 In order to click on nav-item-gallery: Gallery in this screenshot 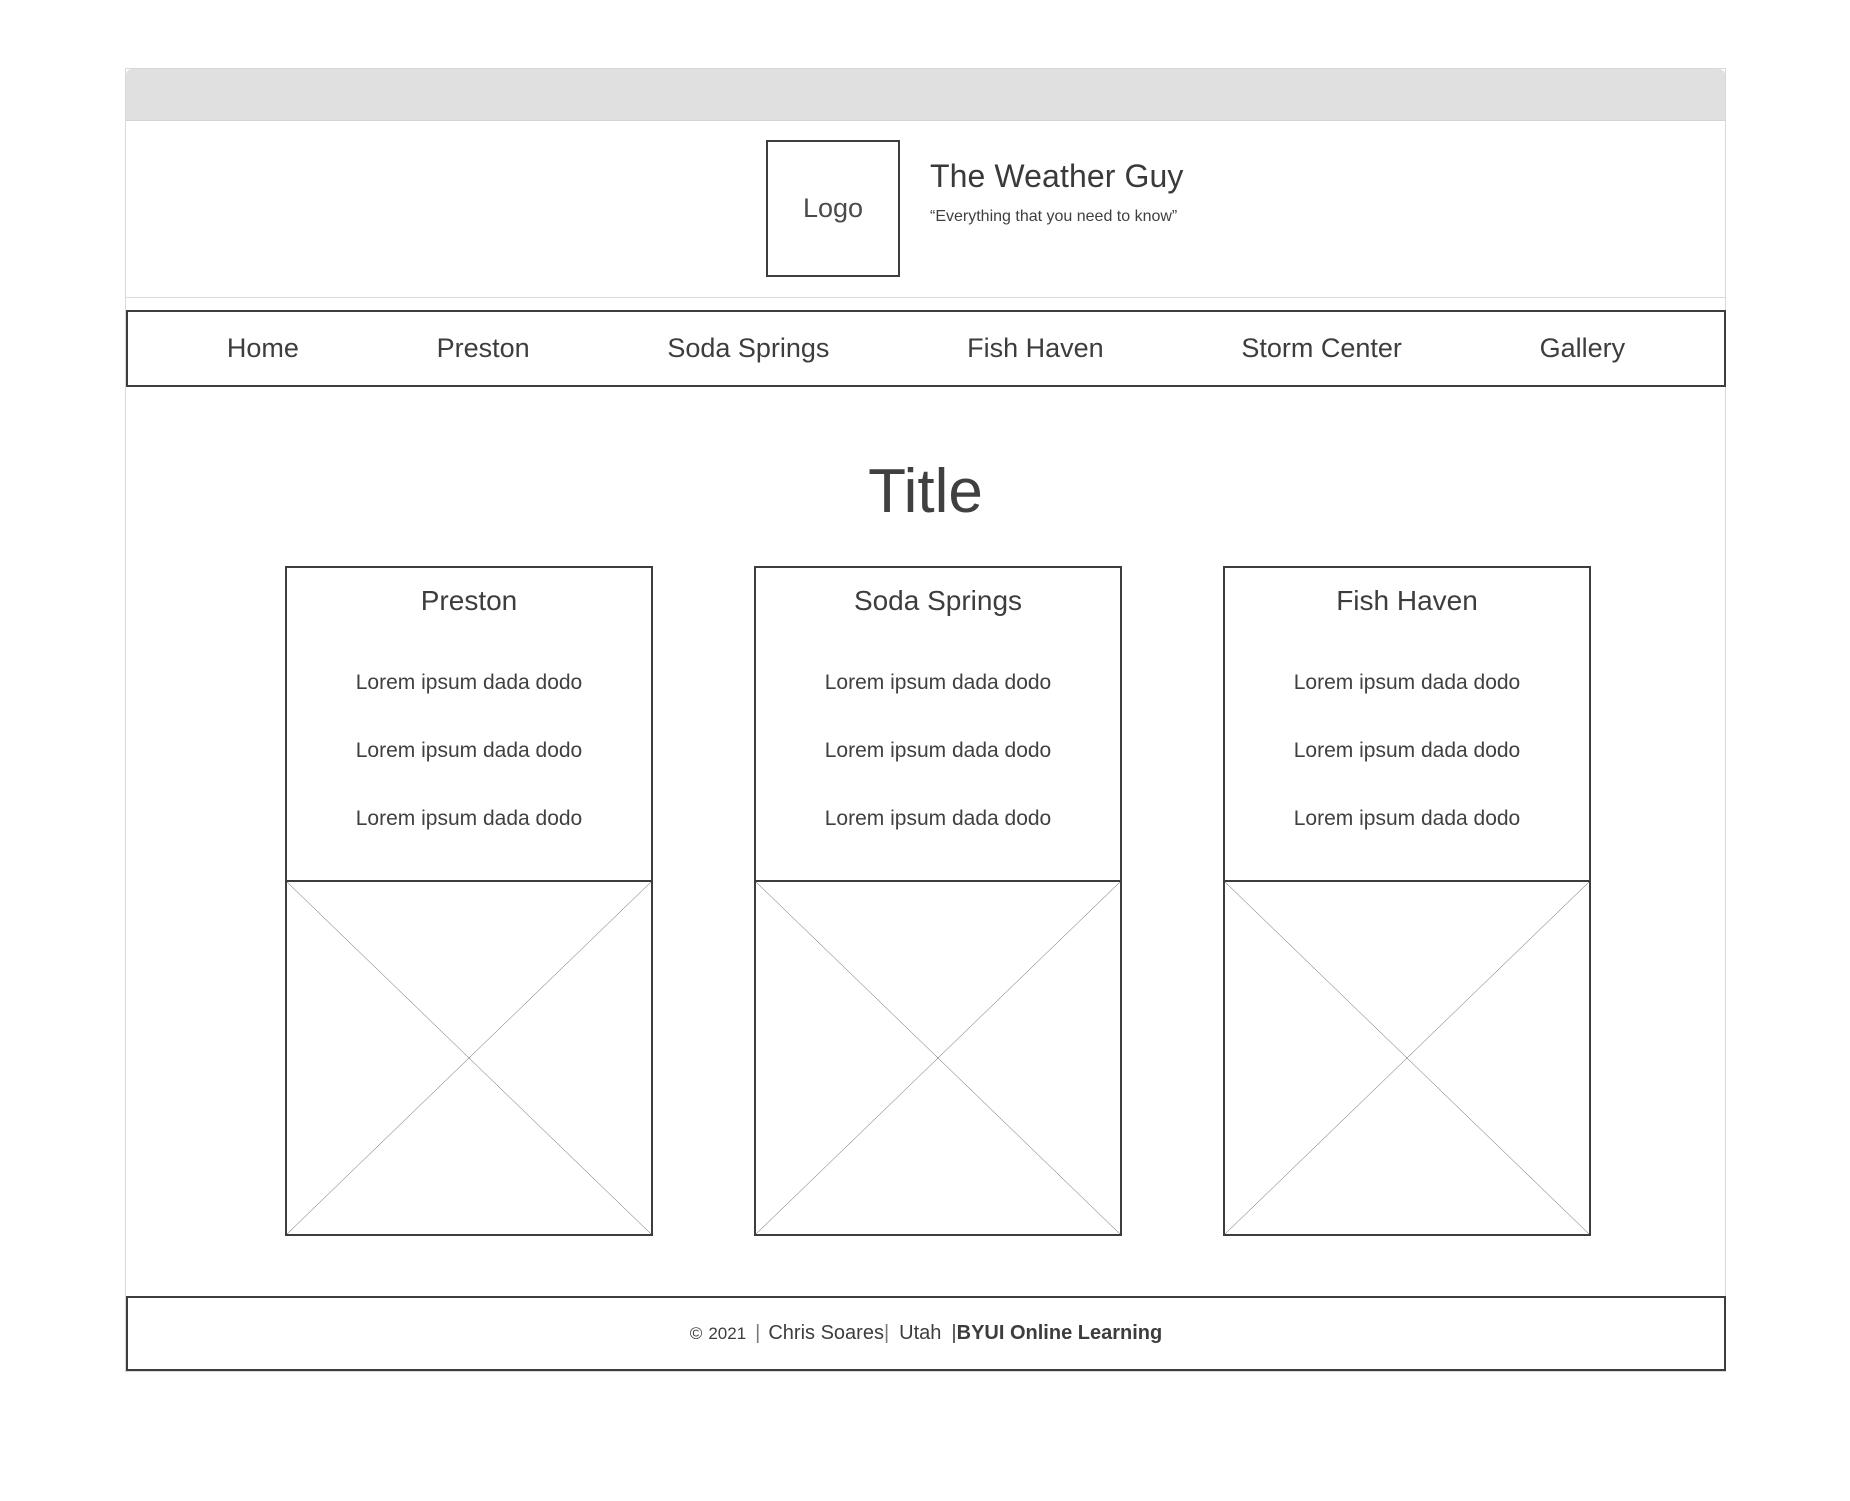, I will do `click(1583, 348)`.